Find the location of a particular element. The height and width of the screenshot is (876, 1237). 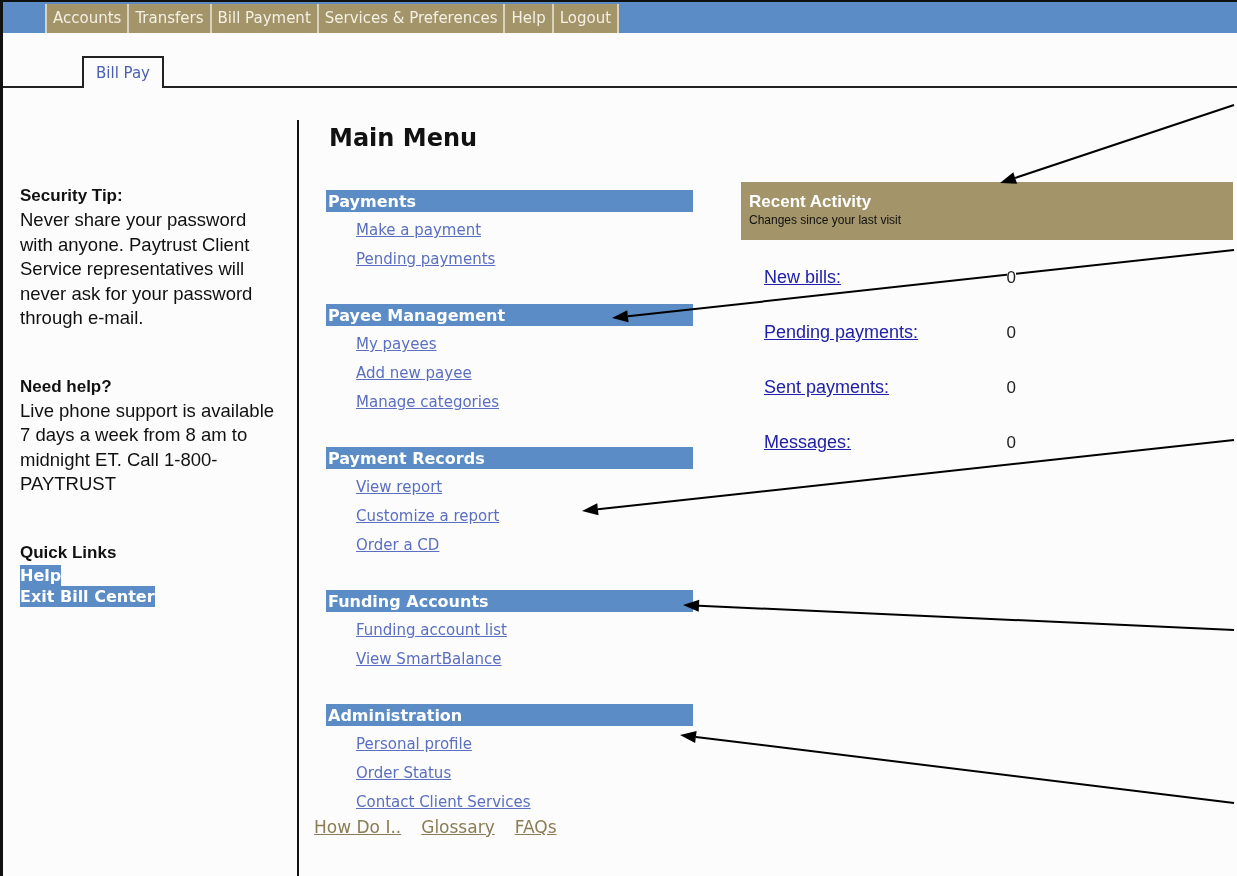

menu-link: Order Status is located at coordinates (404, 773).